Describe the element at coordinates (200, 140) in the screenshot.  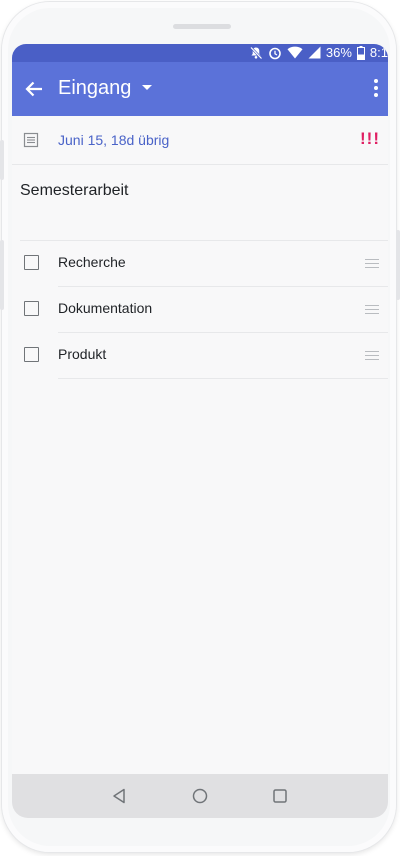
I see `due-date-row: Juni 15, 18d übrig !!!` at that location.